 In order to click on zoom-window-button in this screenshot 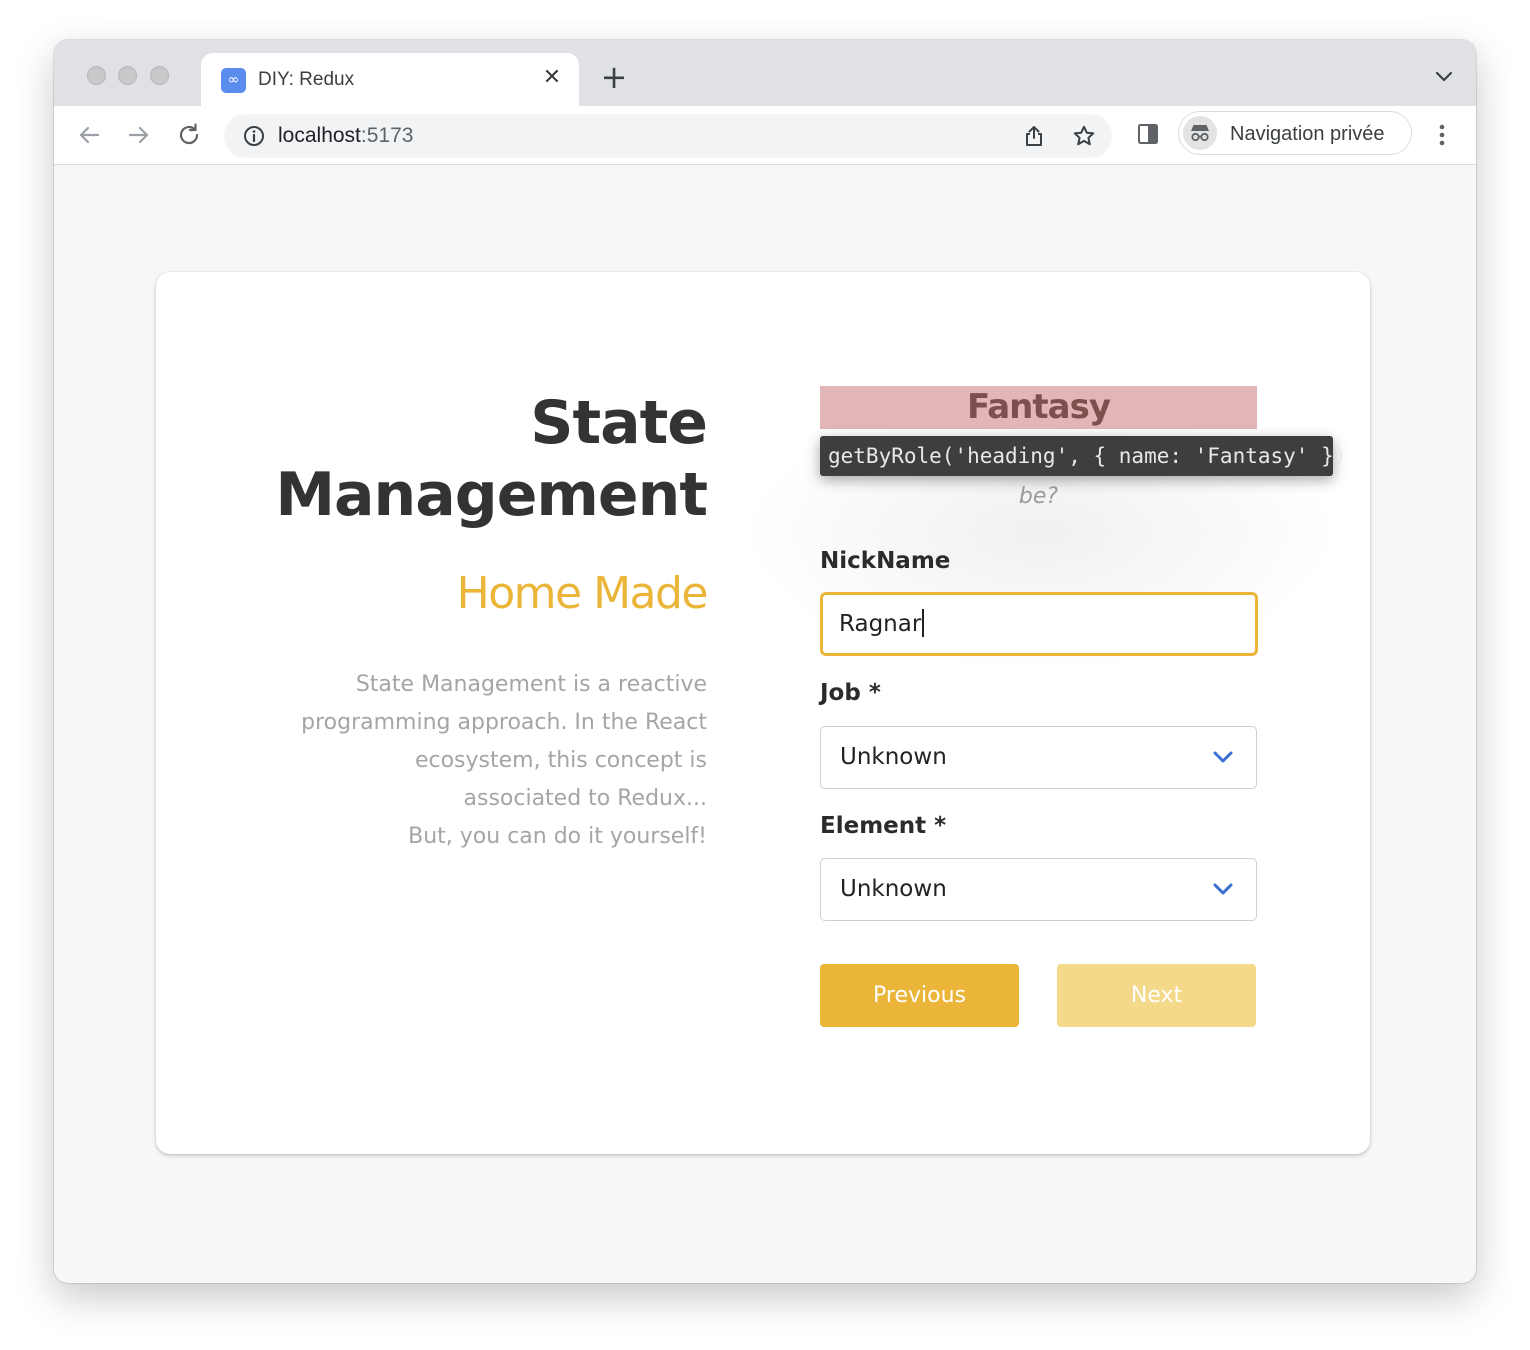, I will do `click(159, 75)`.